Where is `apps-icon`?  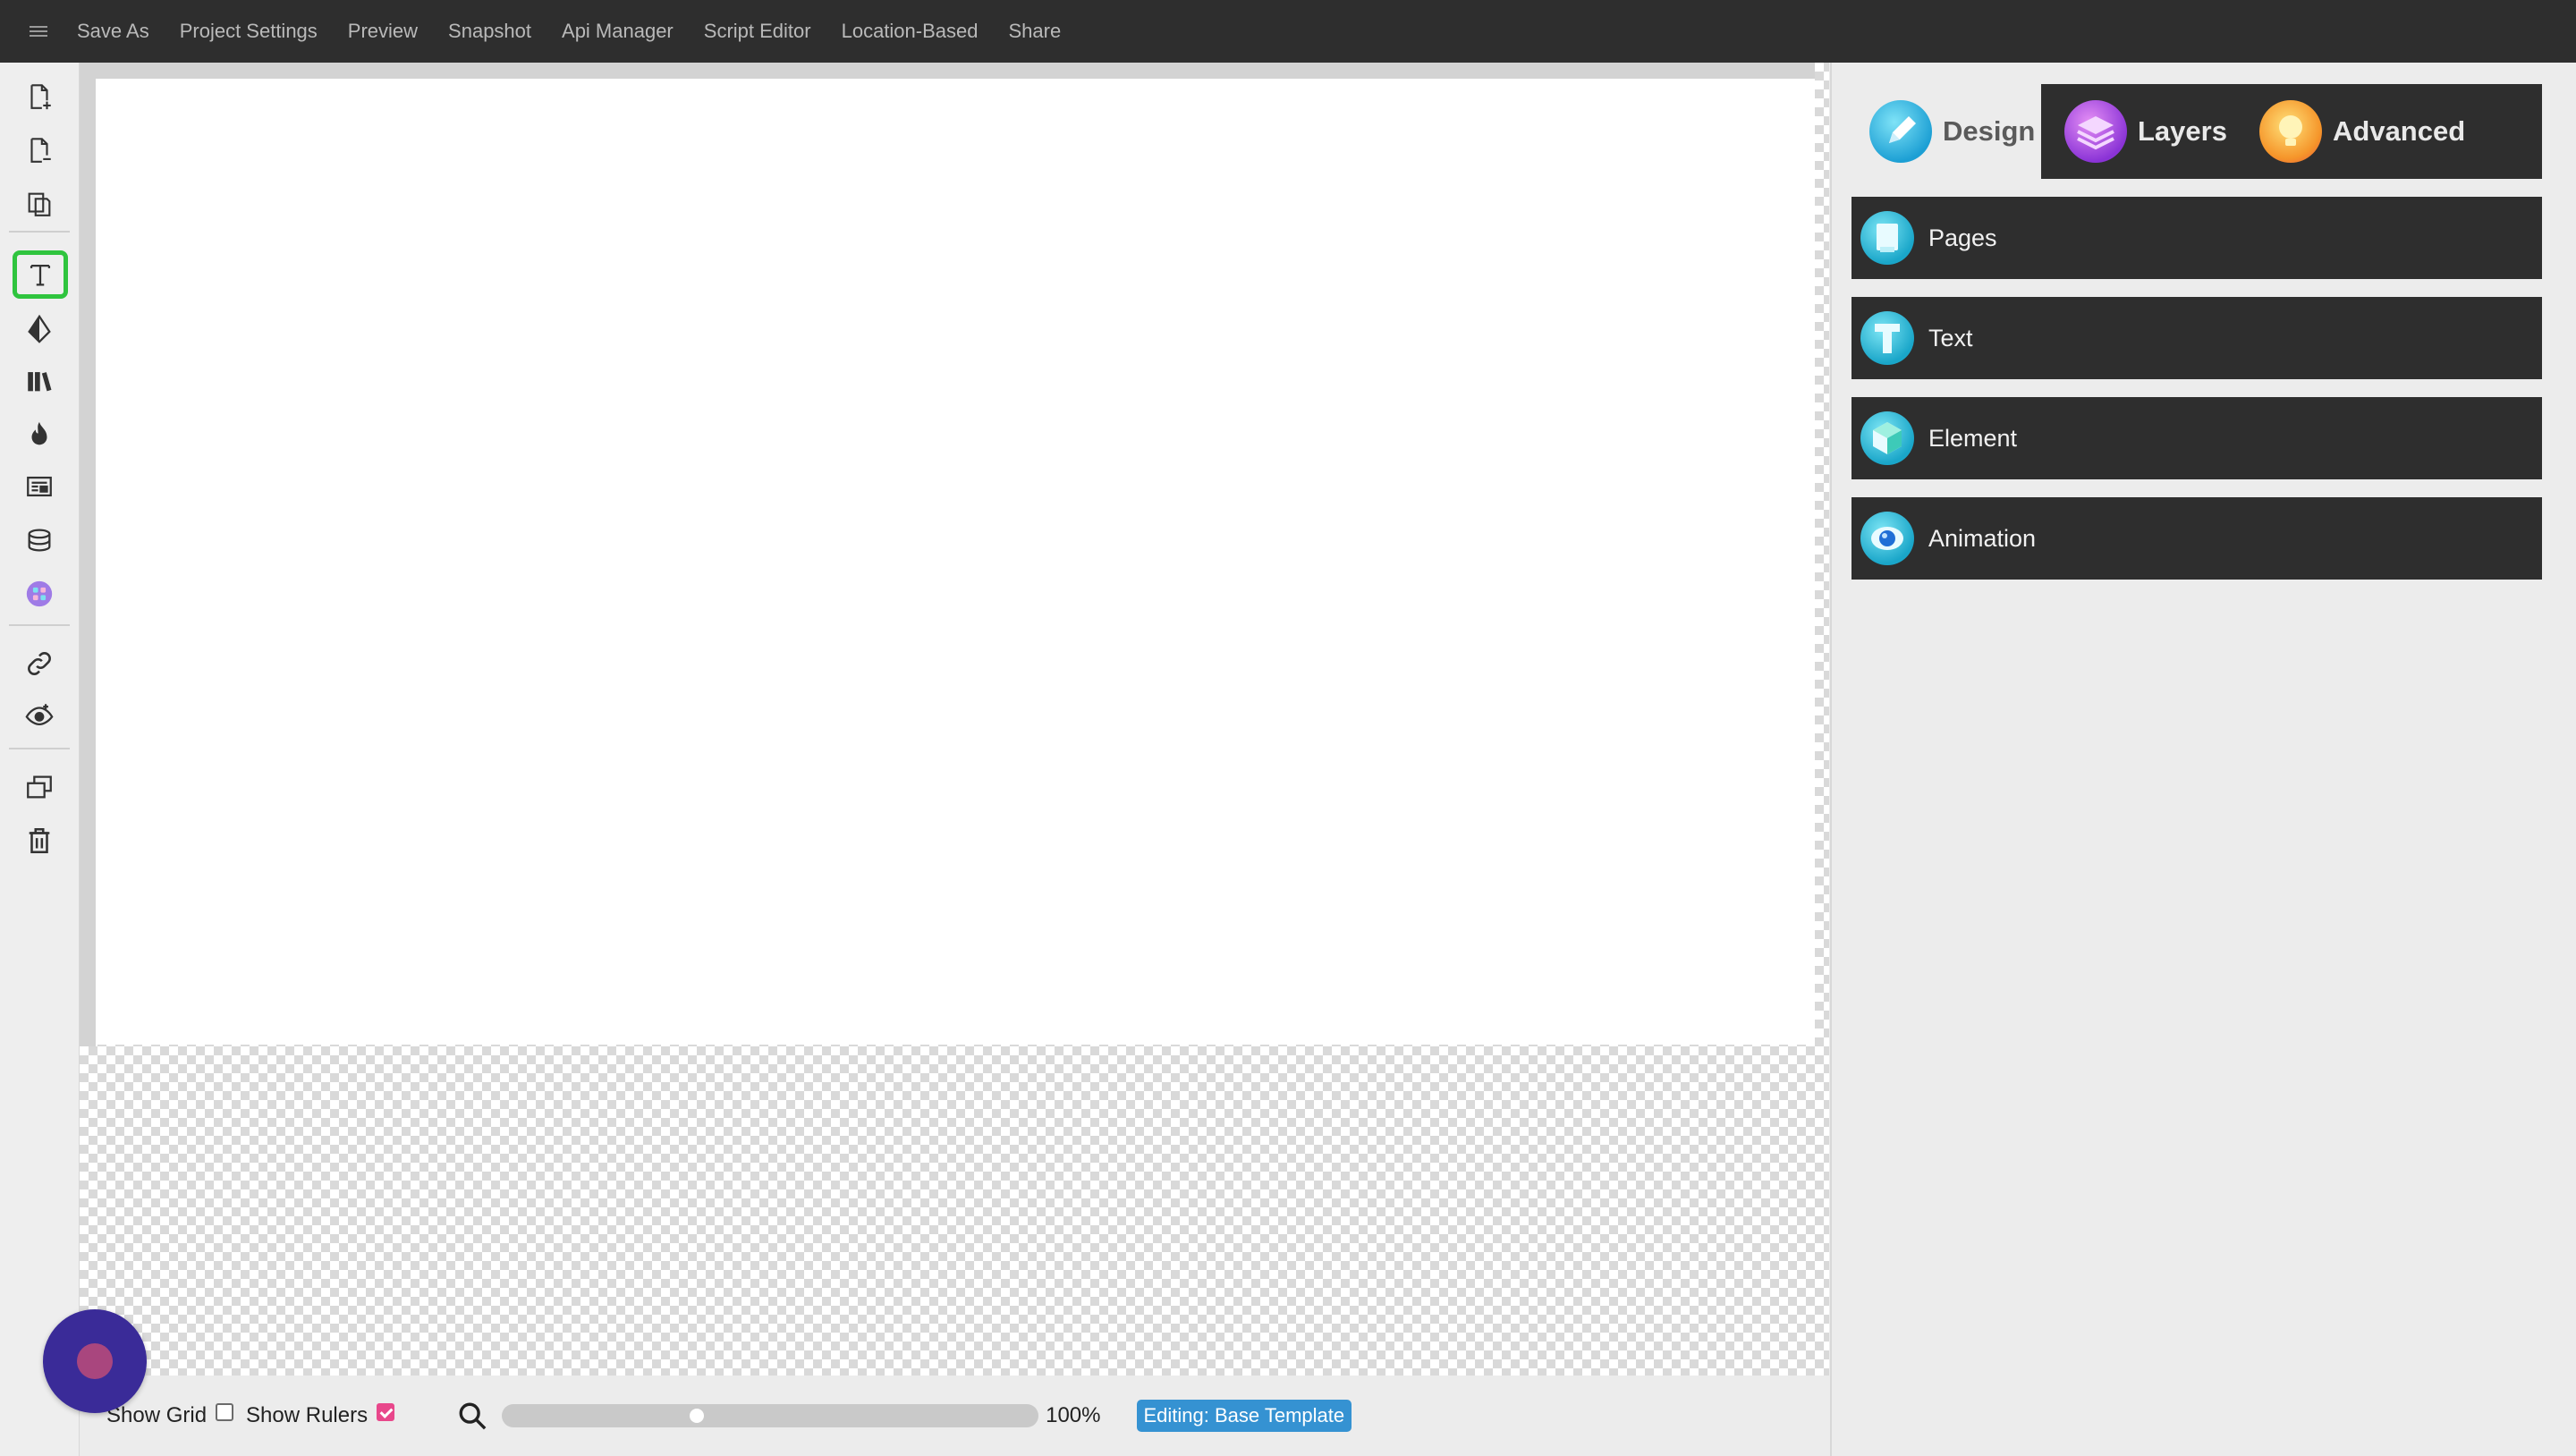
apps-icon is located at coordinates (39, 594).